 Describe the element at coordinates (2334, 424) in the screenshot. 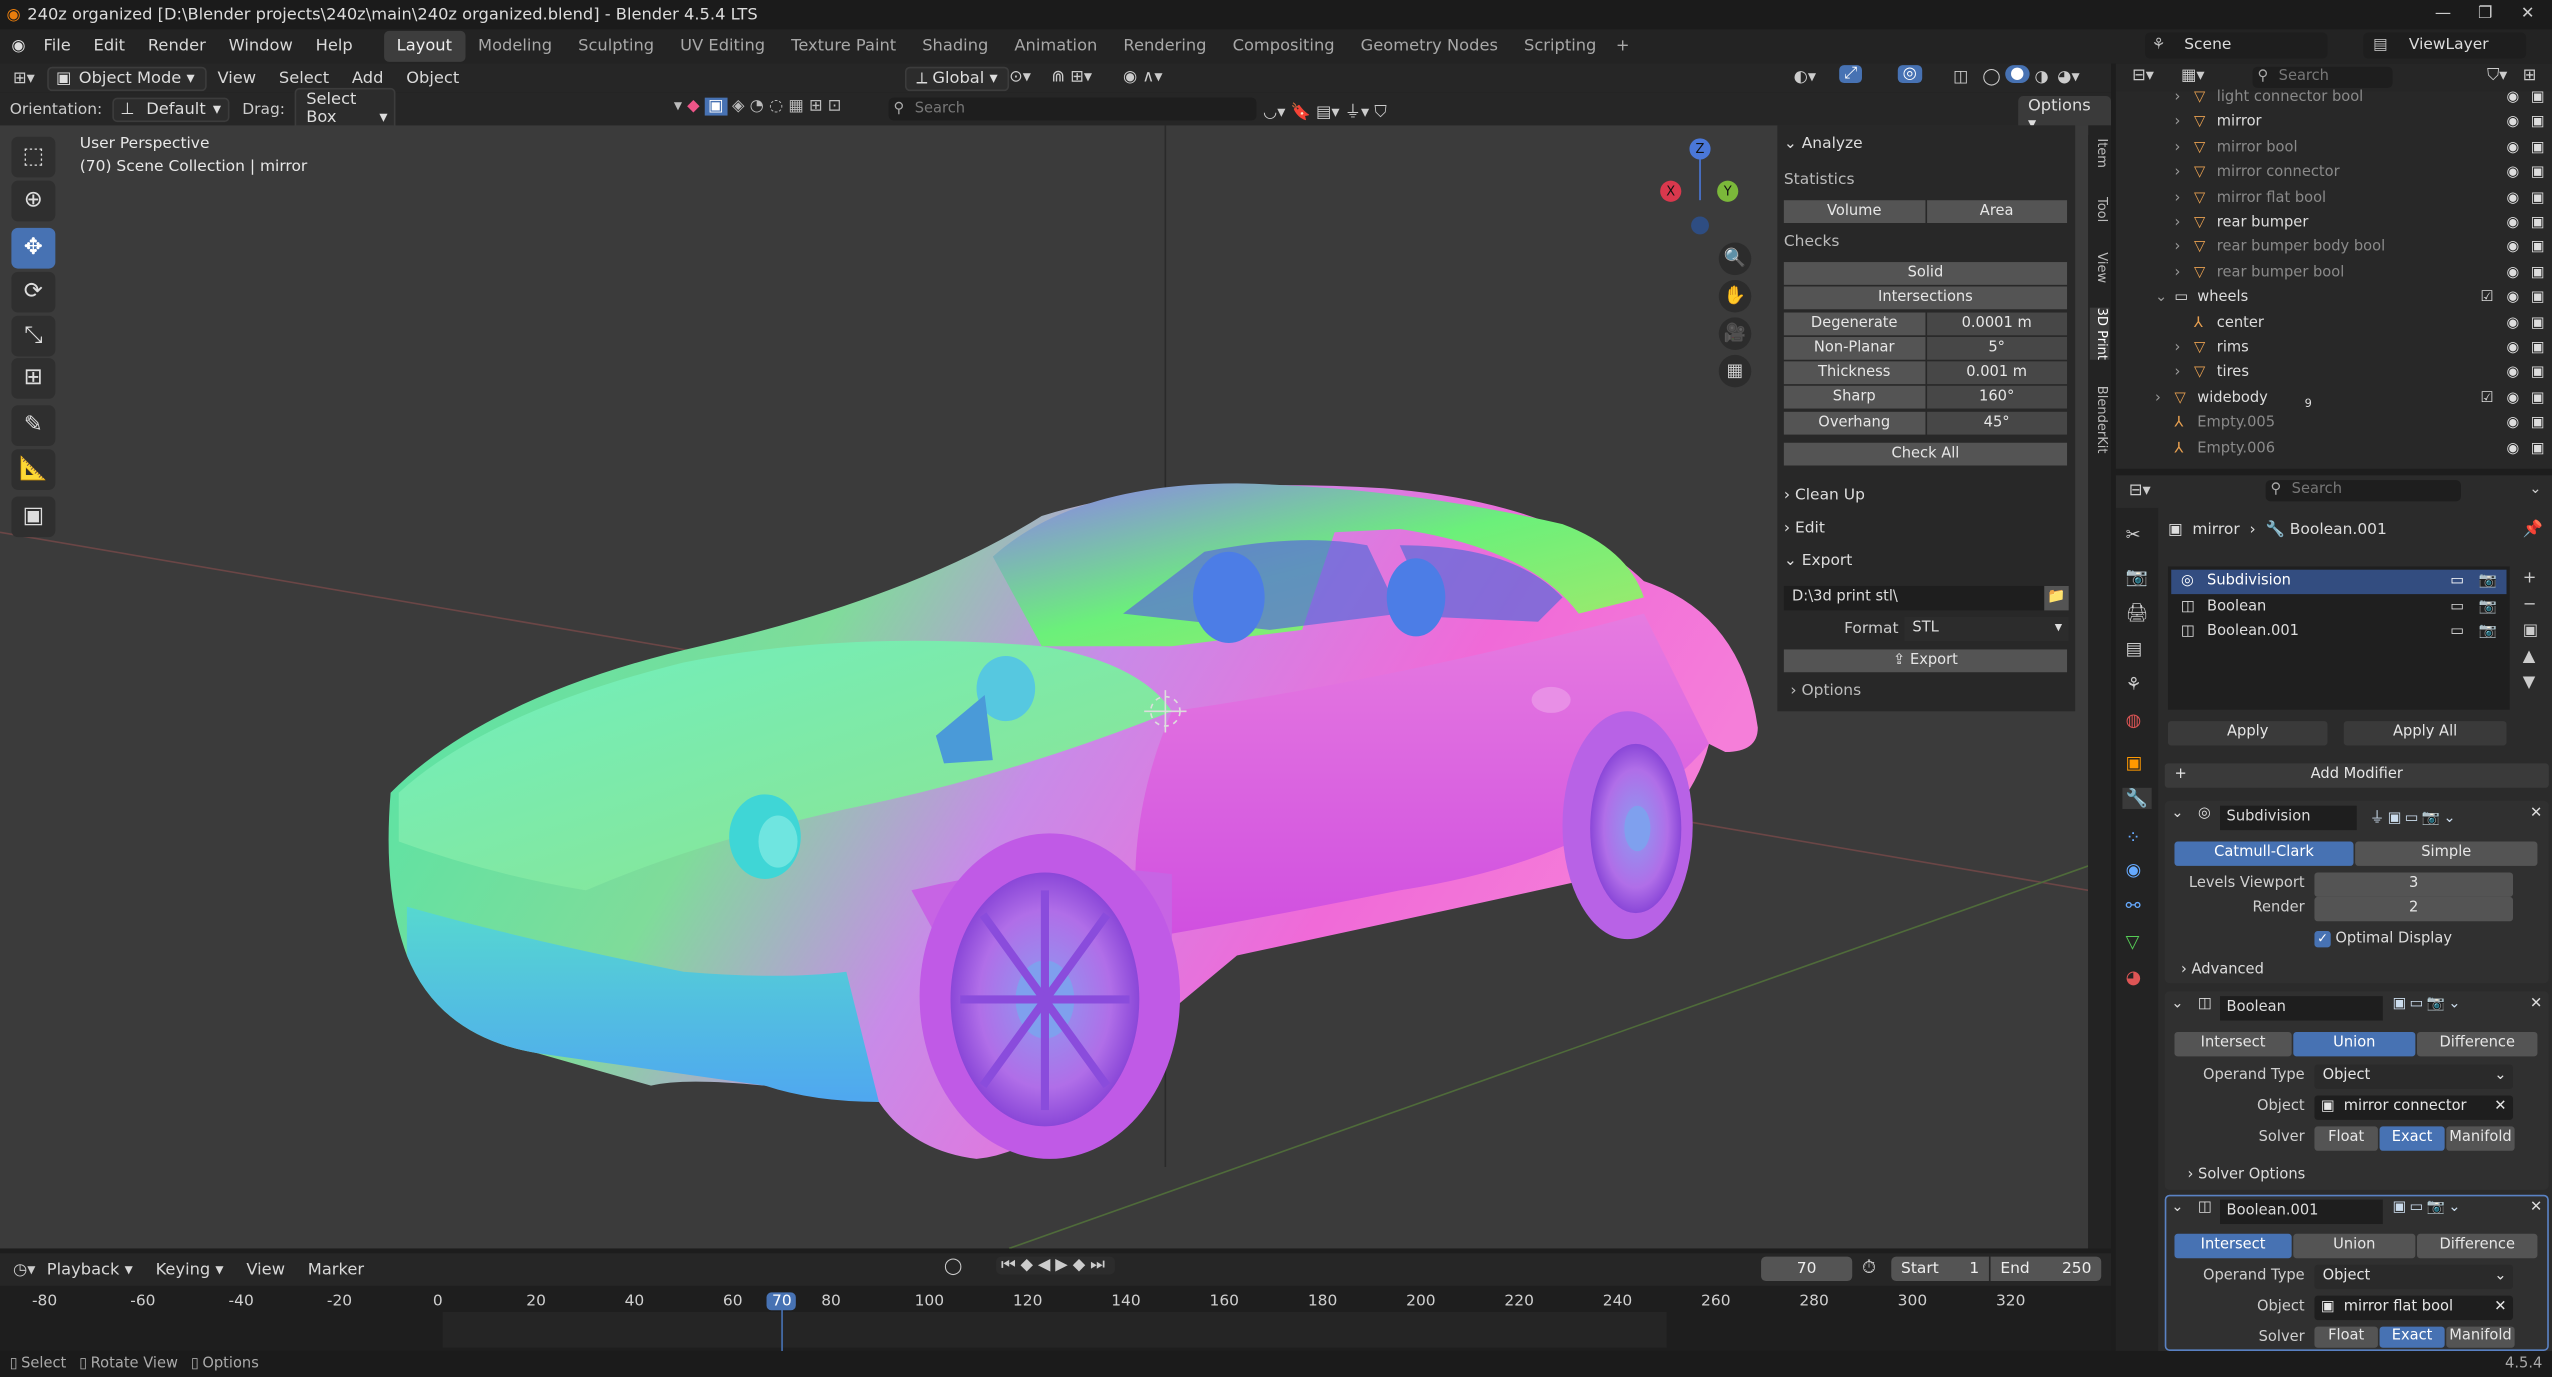

I see `outliner-row: ⅄ Empty.005 ◉ ▣` at that location.